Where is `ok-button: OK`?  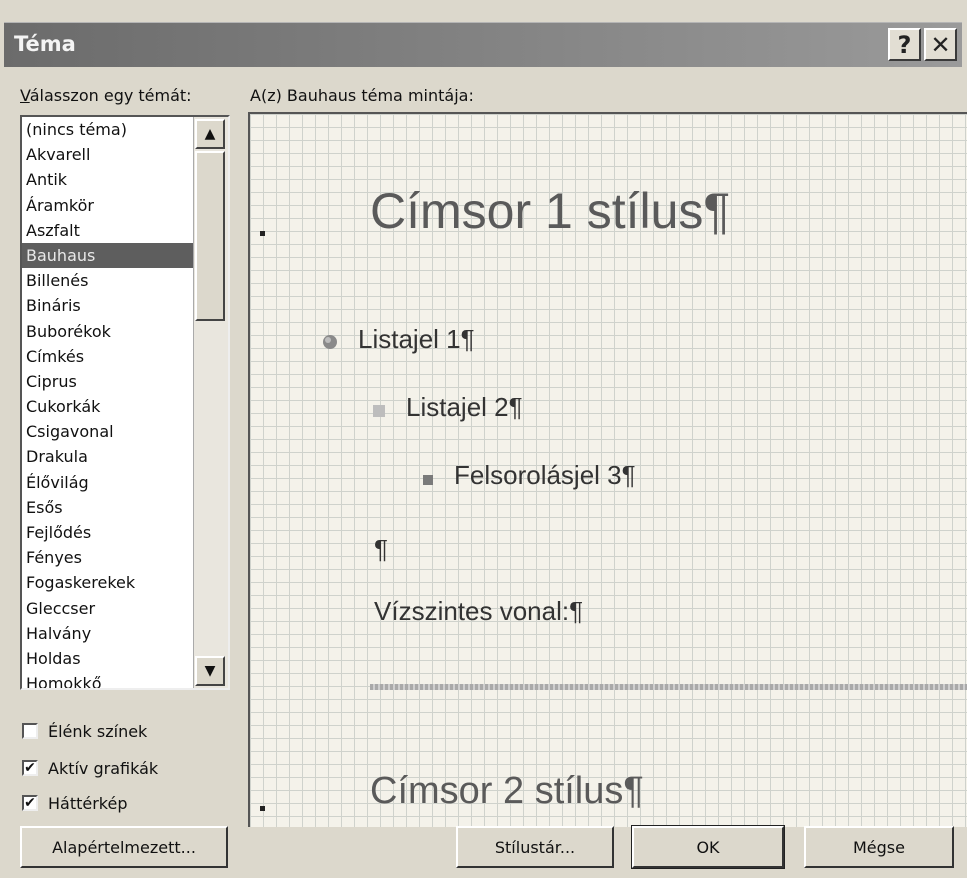
ok-button: OK is located at coordinates (708, 847).